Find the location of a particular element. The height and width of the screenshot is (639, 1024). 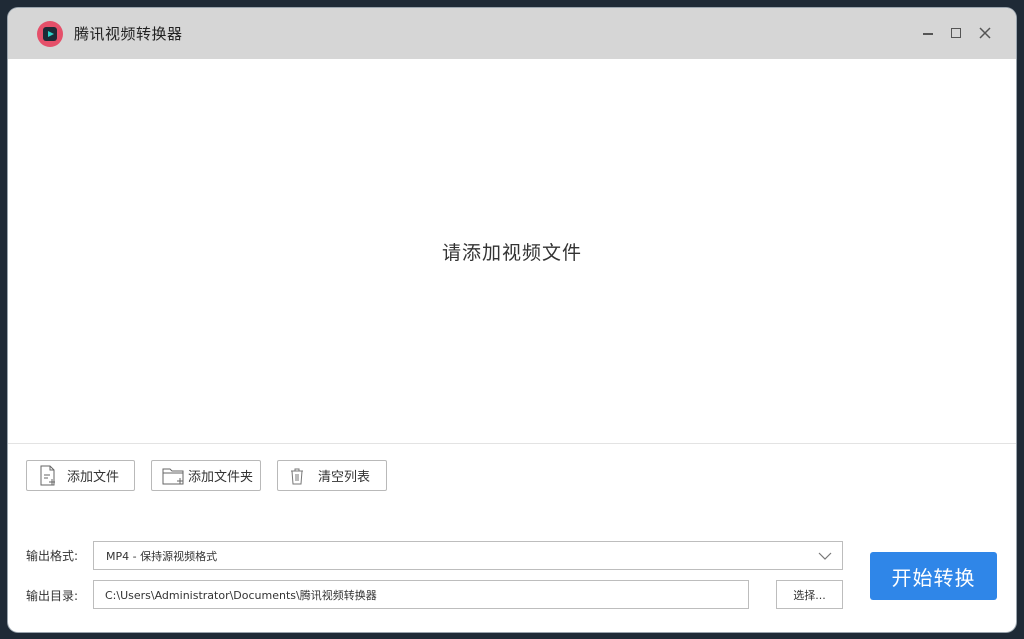

minimize-button is located at coordinates (928, 33).